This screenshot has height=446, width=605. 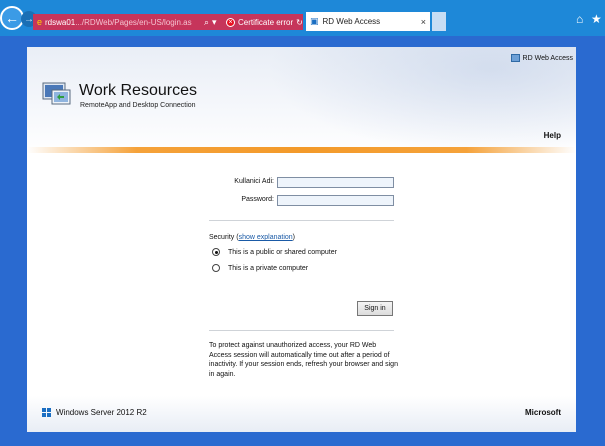 I want to click on page-footer: Windows Server 2012 R2 Microsoft, so click(x=301, y=414).